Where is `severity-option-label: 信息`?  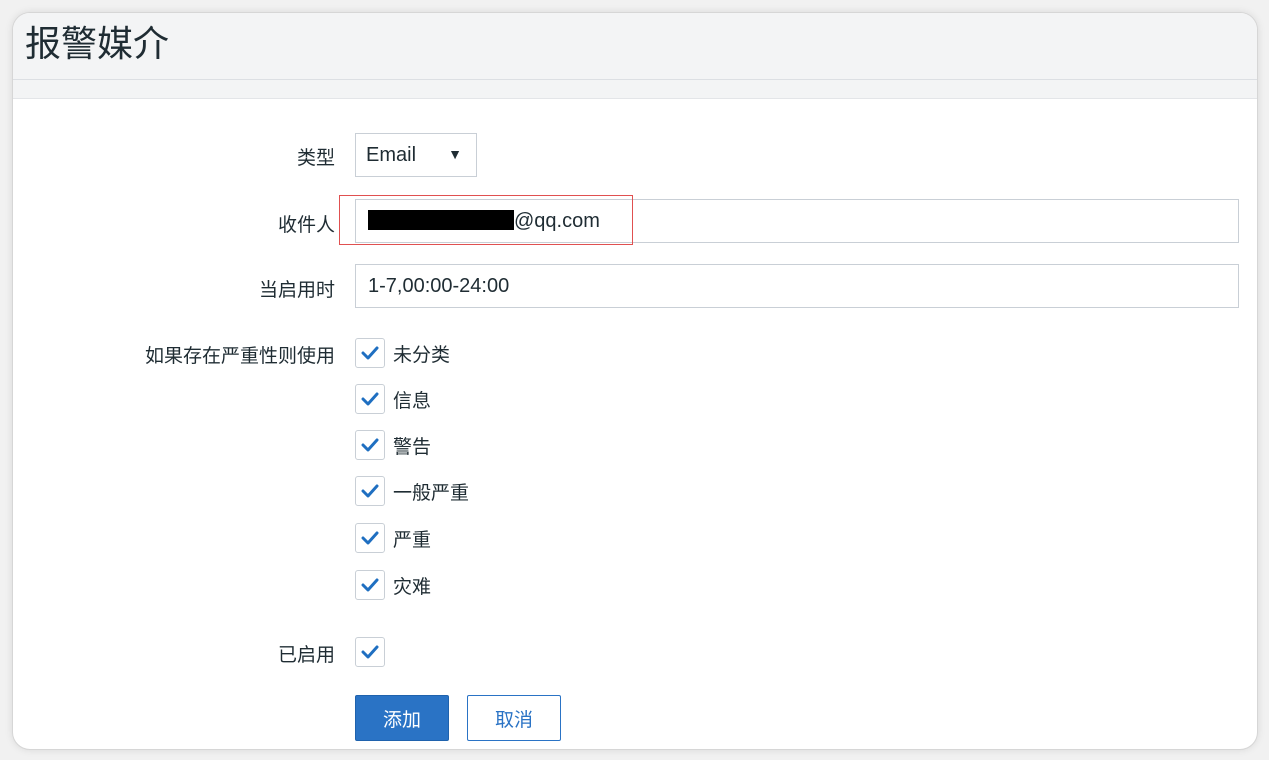
severity-option-label: 信息 is located at coordinates (412, 400).